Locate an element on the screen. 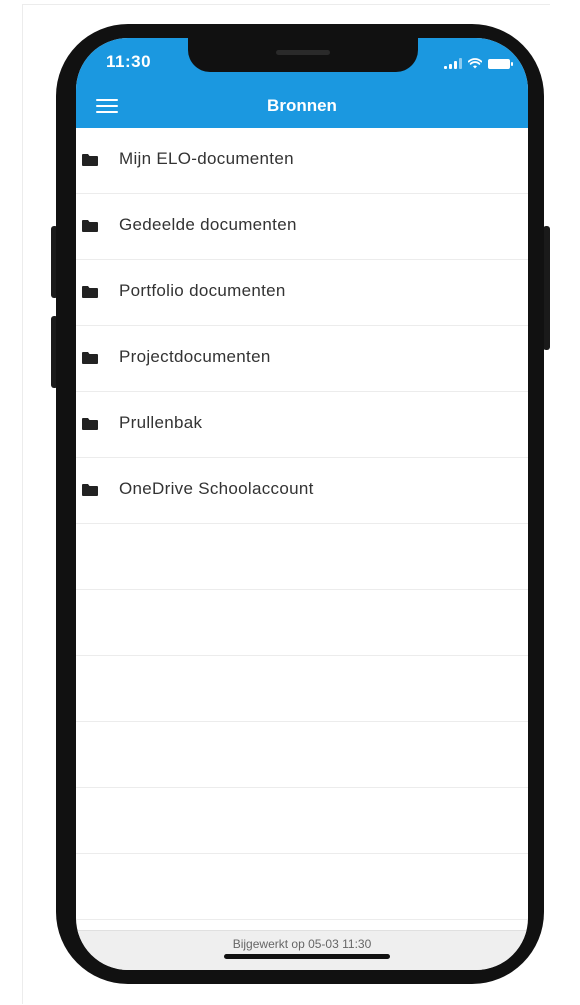 Image resolution: width=580 pixels, height=1005 pixels. list-item-mijn-elo-documenten: Mijn ELO-documenten is located at coordinates (302, 161).